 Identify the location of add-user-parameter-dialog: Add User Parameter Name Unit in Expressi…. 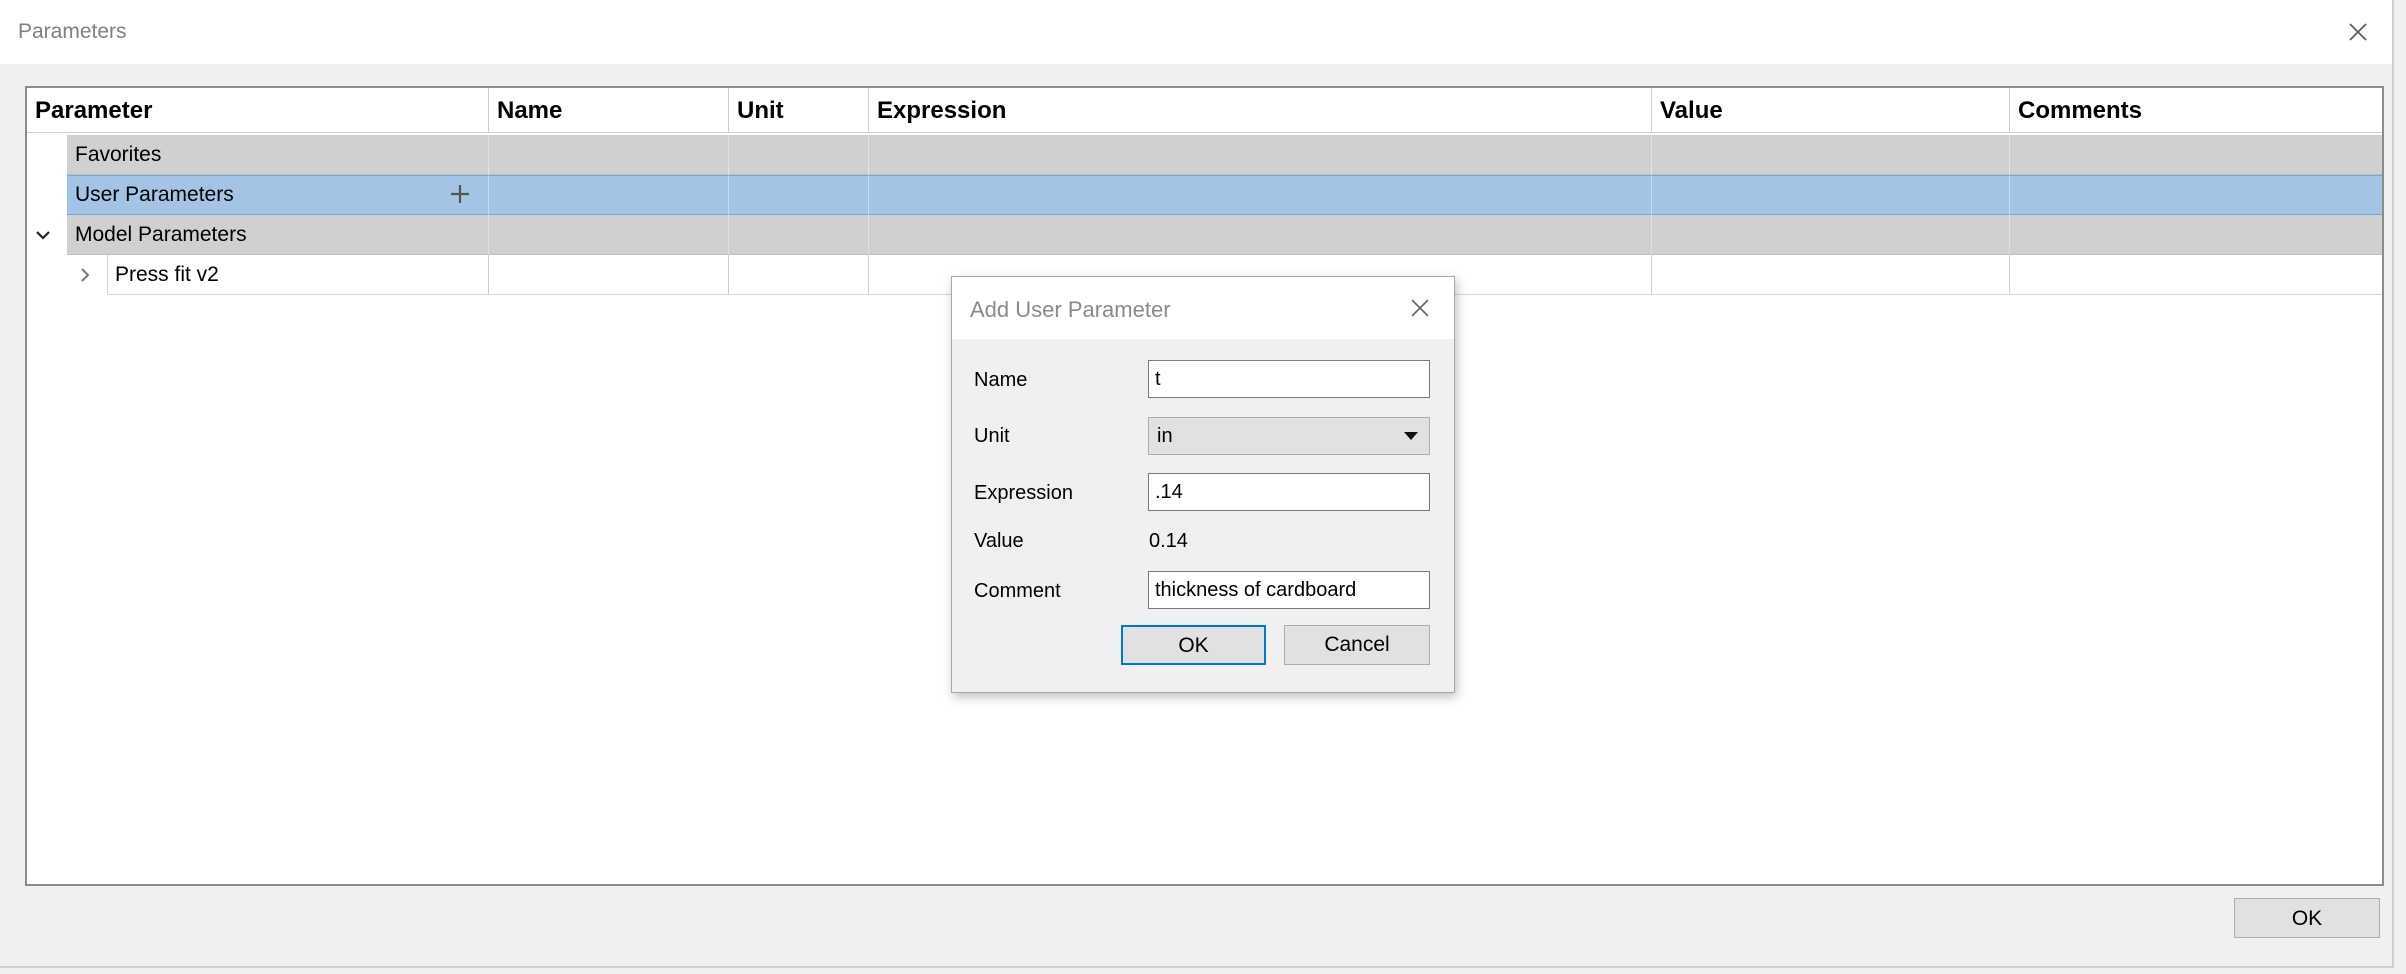
(1203, 484).